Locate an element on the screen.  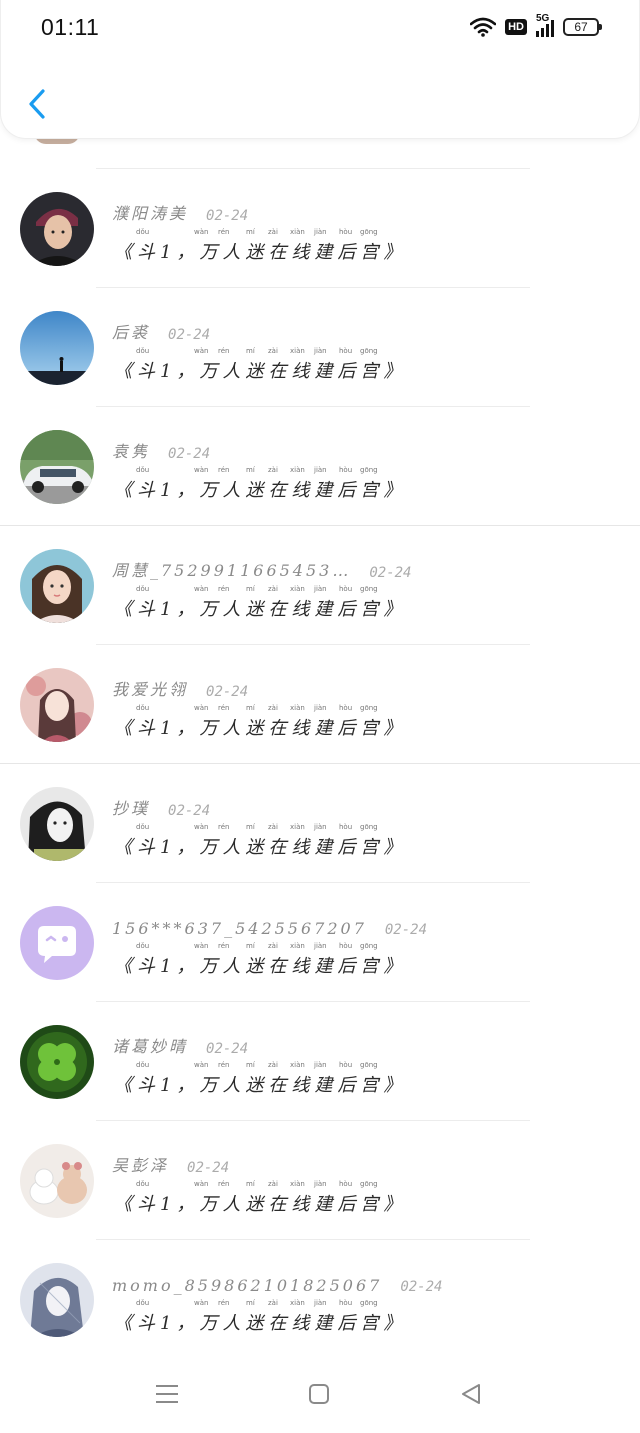
chat-bubble-icon is located at coordinates (57, 943).